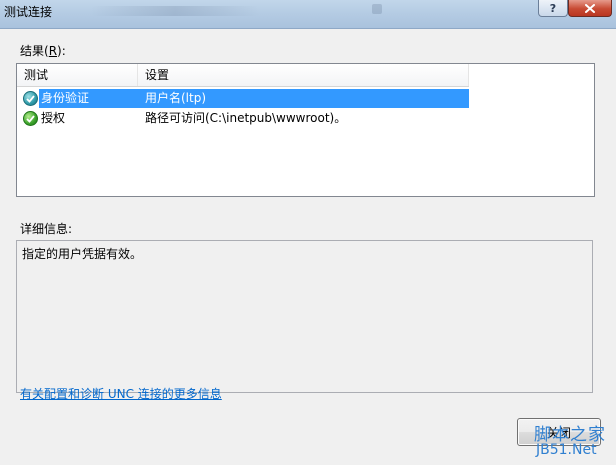 Image resolution: width=616 pixels, height=465 pixels. I want to click on success-check-icon, so click(30, 118).